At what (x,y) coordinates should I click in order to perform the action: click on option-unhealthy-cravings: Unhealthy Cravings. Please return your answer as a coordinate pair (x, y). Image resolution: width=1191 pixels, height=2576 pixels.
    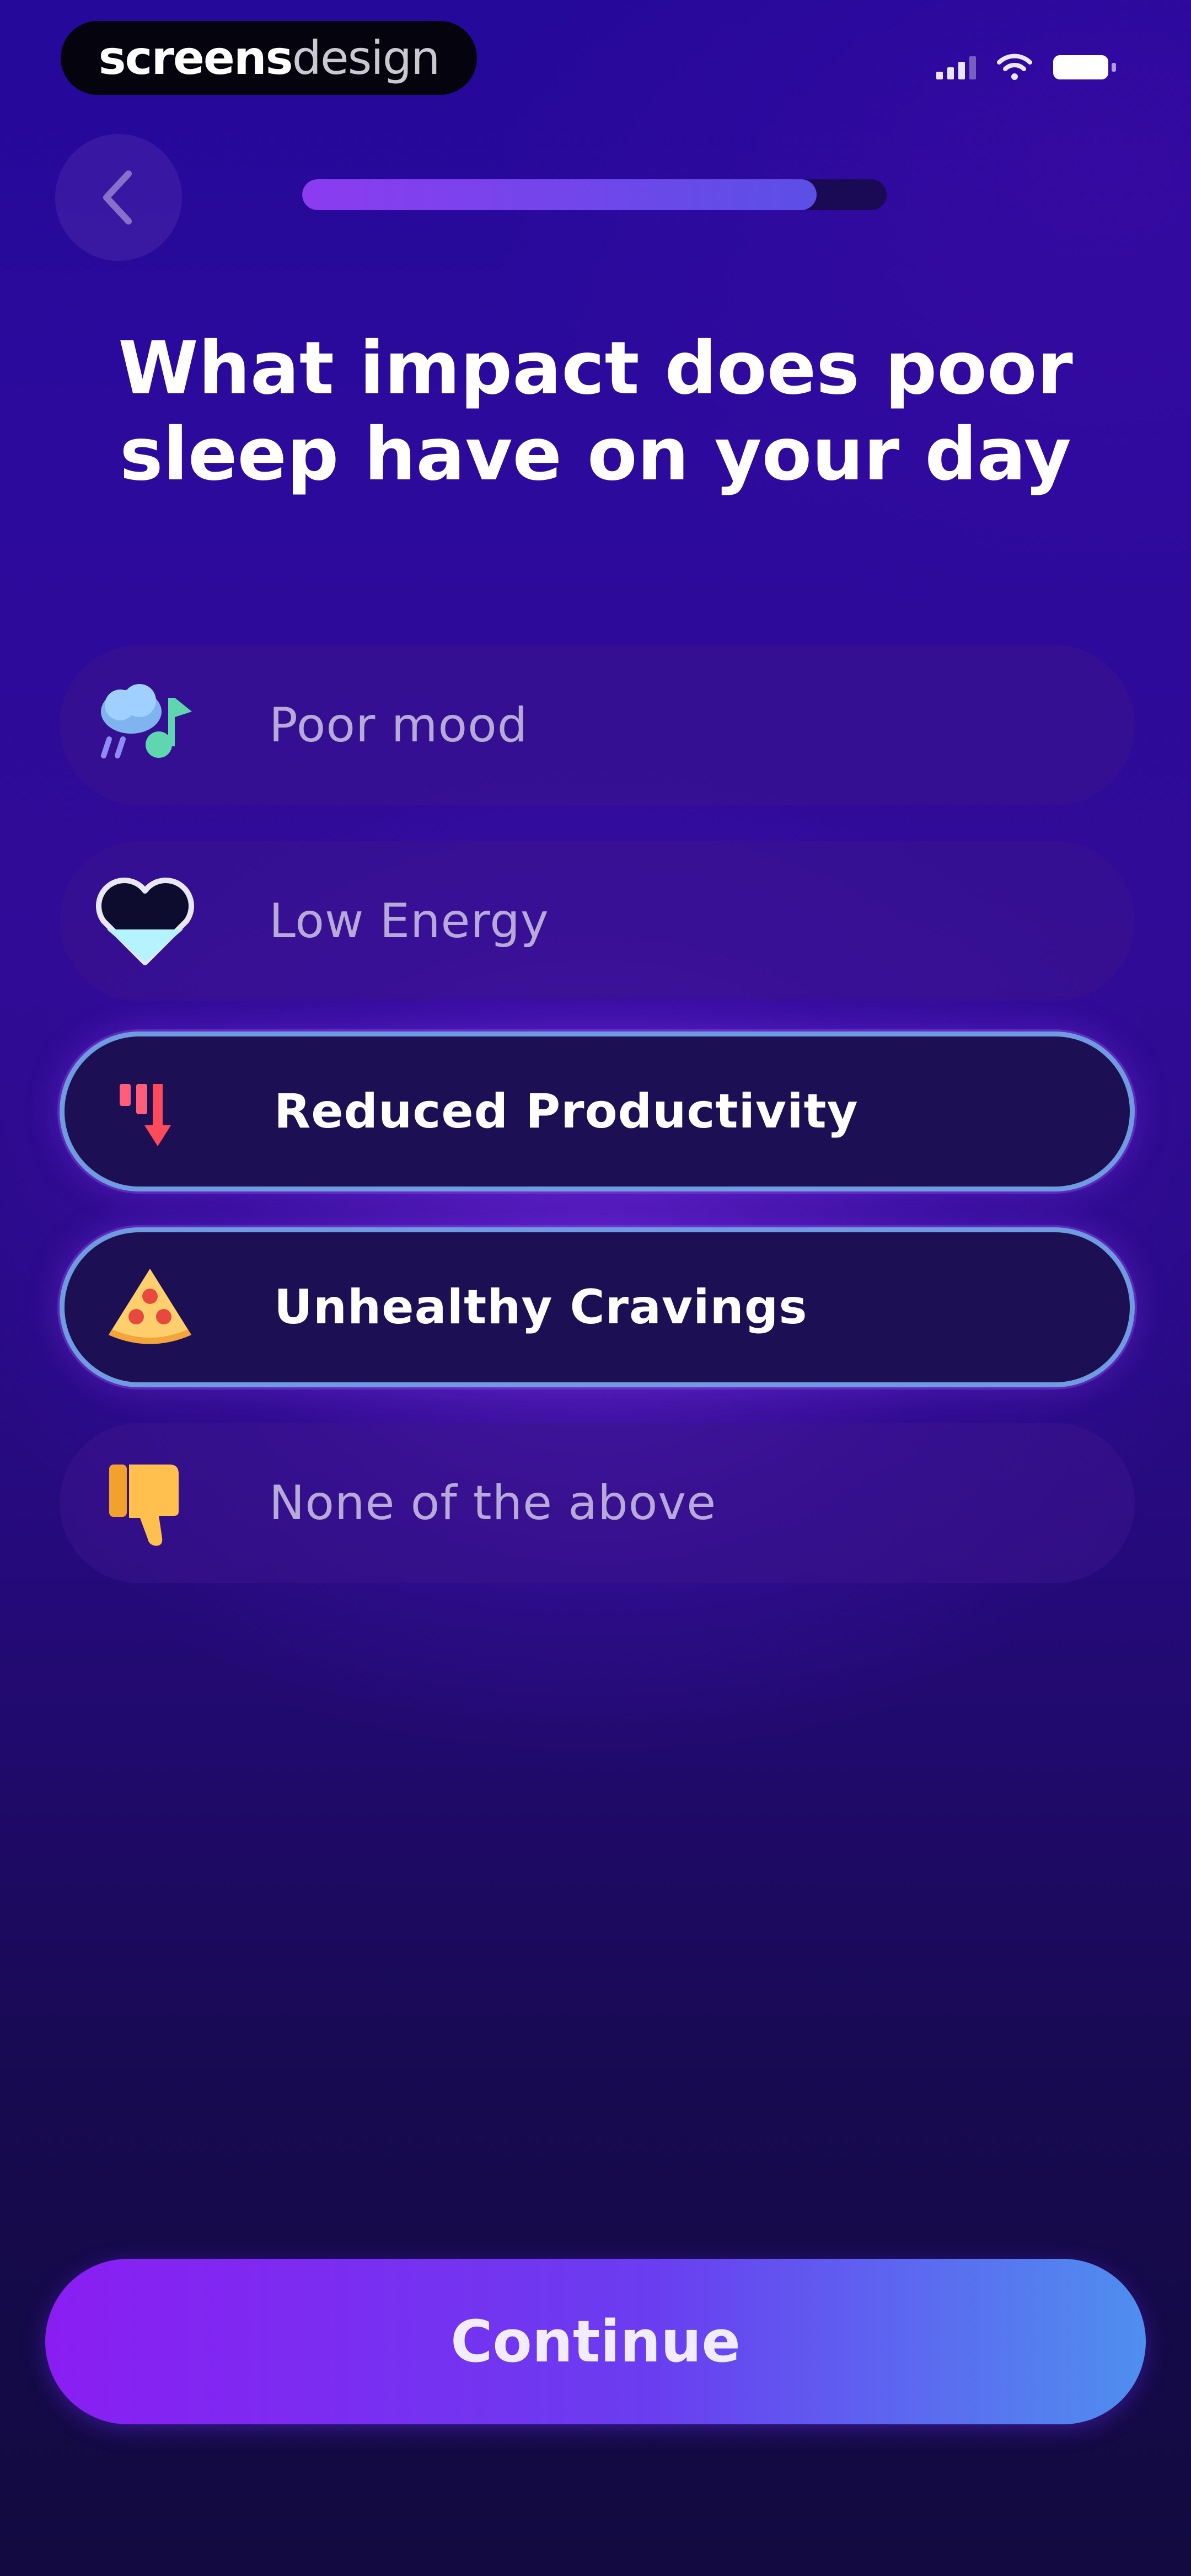
    Looking at the image, I should click on (597, 1307).